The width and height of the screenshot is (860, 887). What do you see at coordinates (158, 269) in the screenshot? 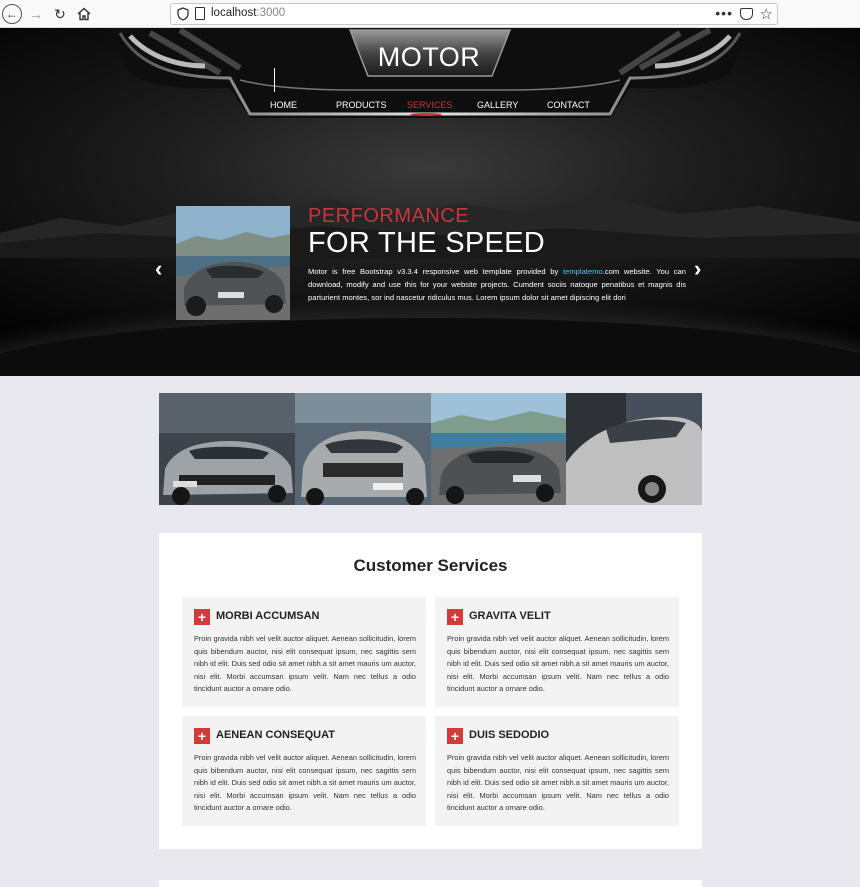
I see `chevron-left-icon: ‹` at bounding box center [158, 269].